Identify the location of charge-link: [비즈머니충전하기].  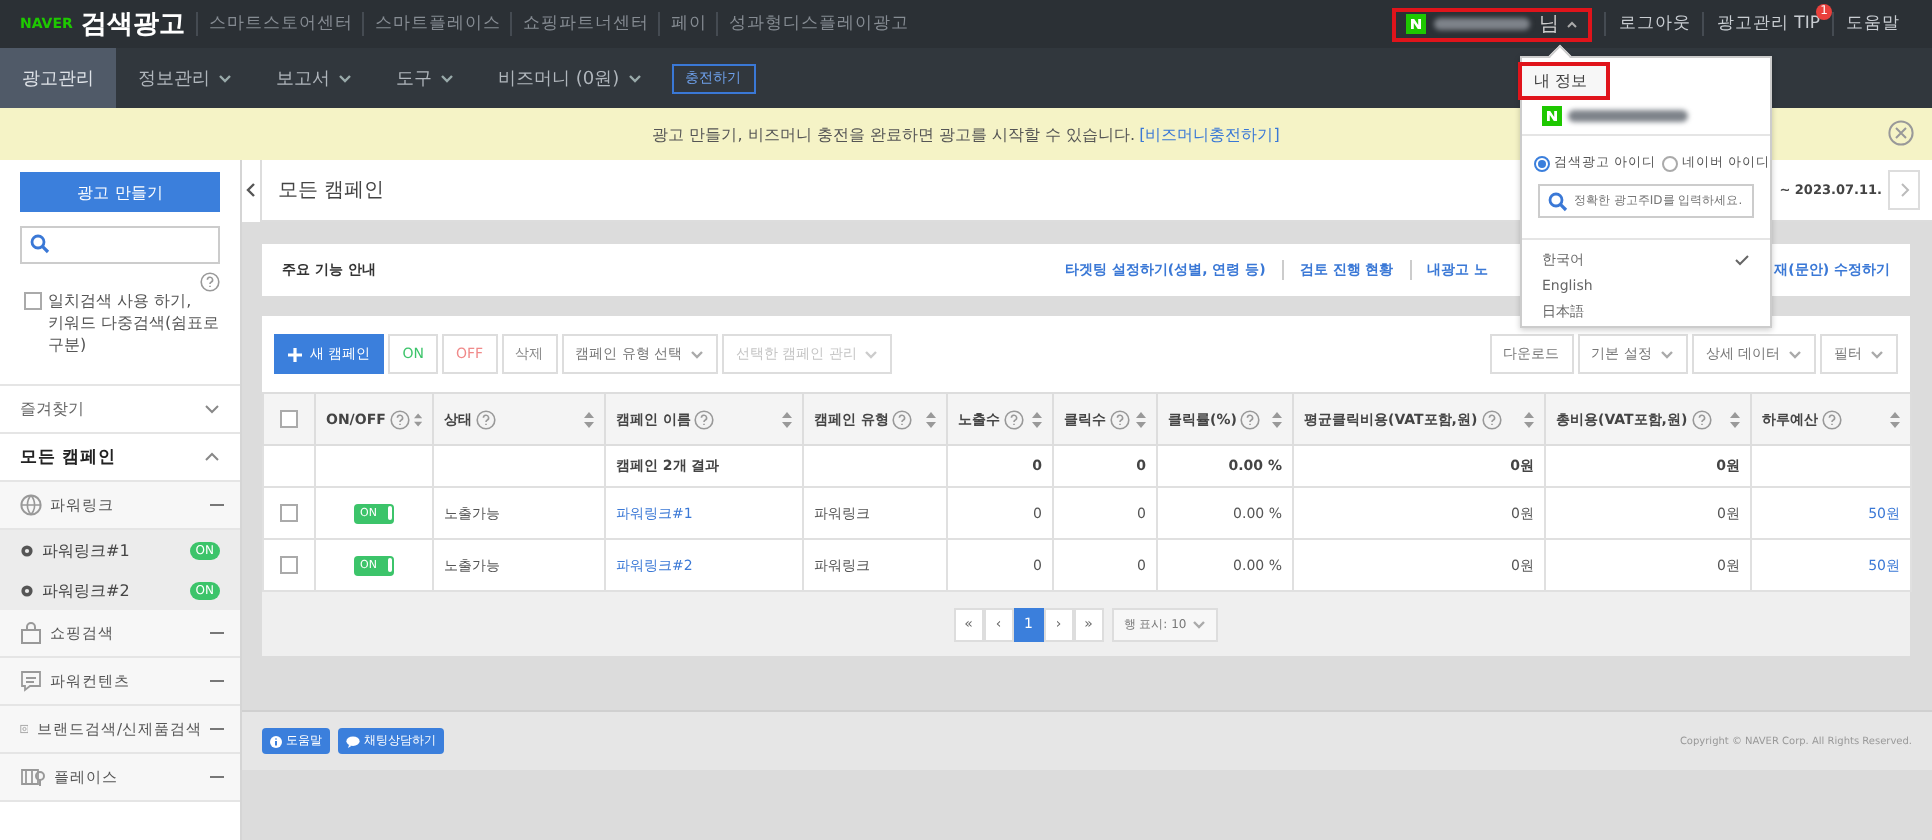
(1209, 134).